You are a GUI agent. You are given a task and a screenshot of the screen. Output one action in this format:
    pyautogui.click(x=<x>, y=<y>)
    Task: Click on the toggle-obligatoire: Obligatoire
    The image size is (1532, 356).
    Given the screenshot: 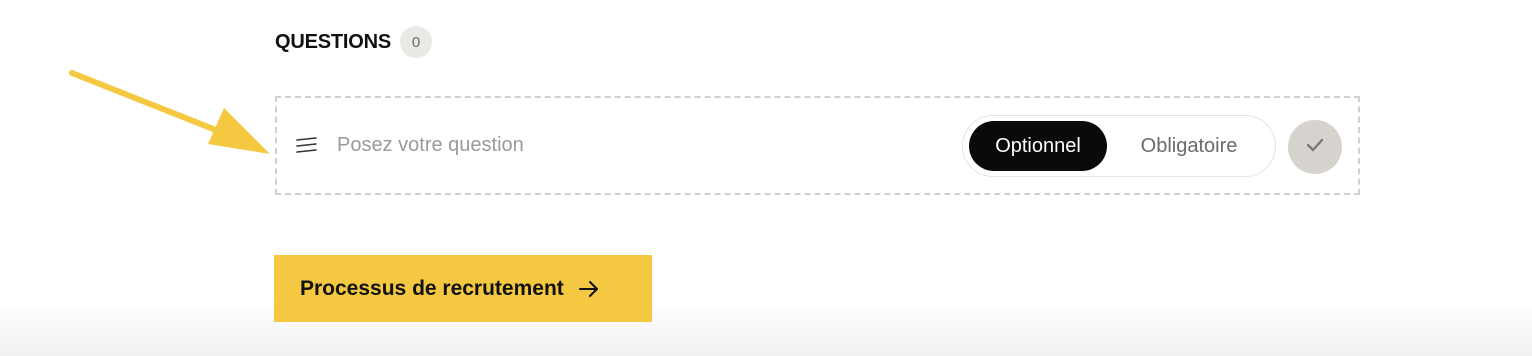 What is the action you would take?
    pyautogui.click(x=1189, y=146)
    